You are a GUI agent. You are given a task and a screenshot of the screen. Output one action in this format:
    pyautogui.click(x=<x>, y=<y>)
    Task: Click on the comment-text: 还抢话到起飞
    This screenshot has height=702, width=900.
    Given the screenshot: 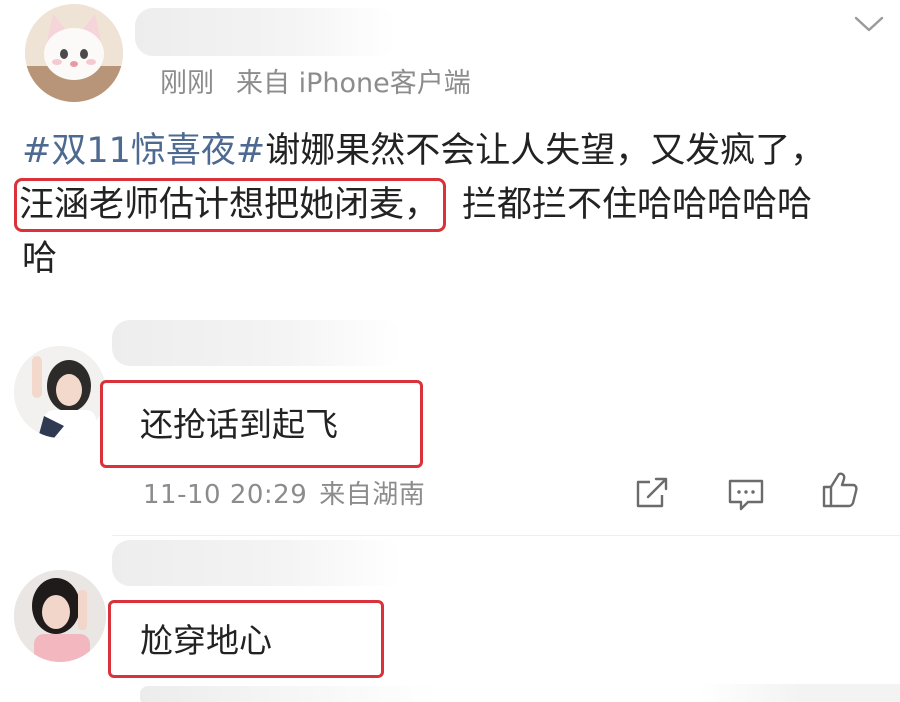 What is the action you would take?
    pyautogui.click(x=239, y=424)
    